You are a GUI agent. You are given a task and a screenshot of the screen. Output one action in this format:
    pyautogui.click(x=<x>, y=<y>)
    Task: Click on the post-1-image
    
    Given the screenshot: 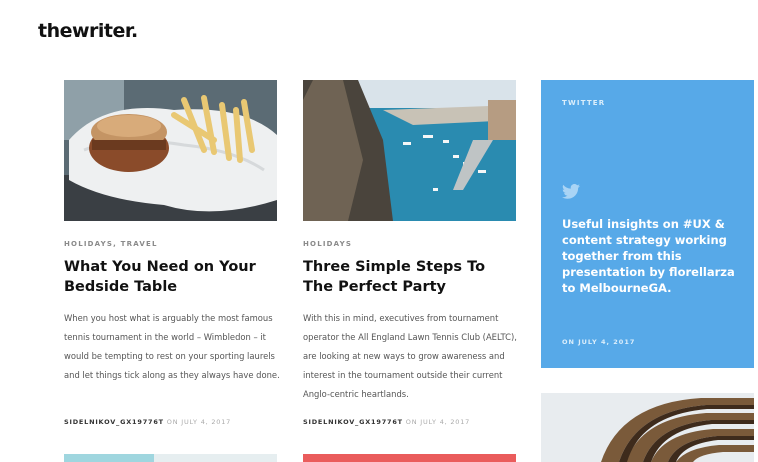 What is the action you would take?
    pyautogui.click(x=170, y=150)
    